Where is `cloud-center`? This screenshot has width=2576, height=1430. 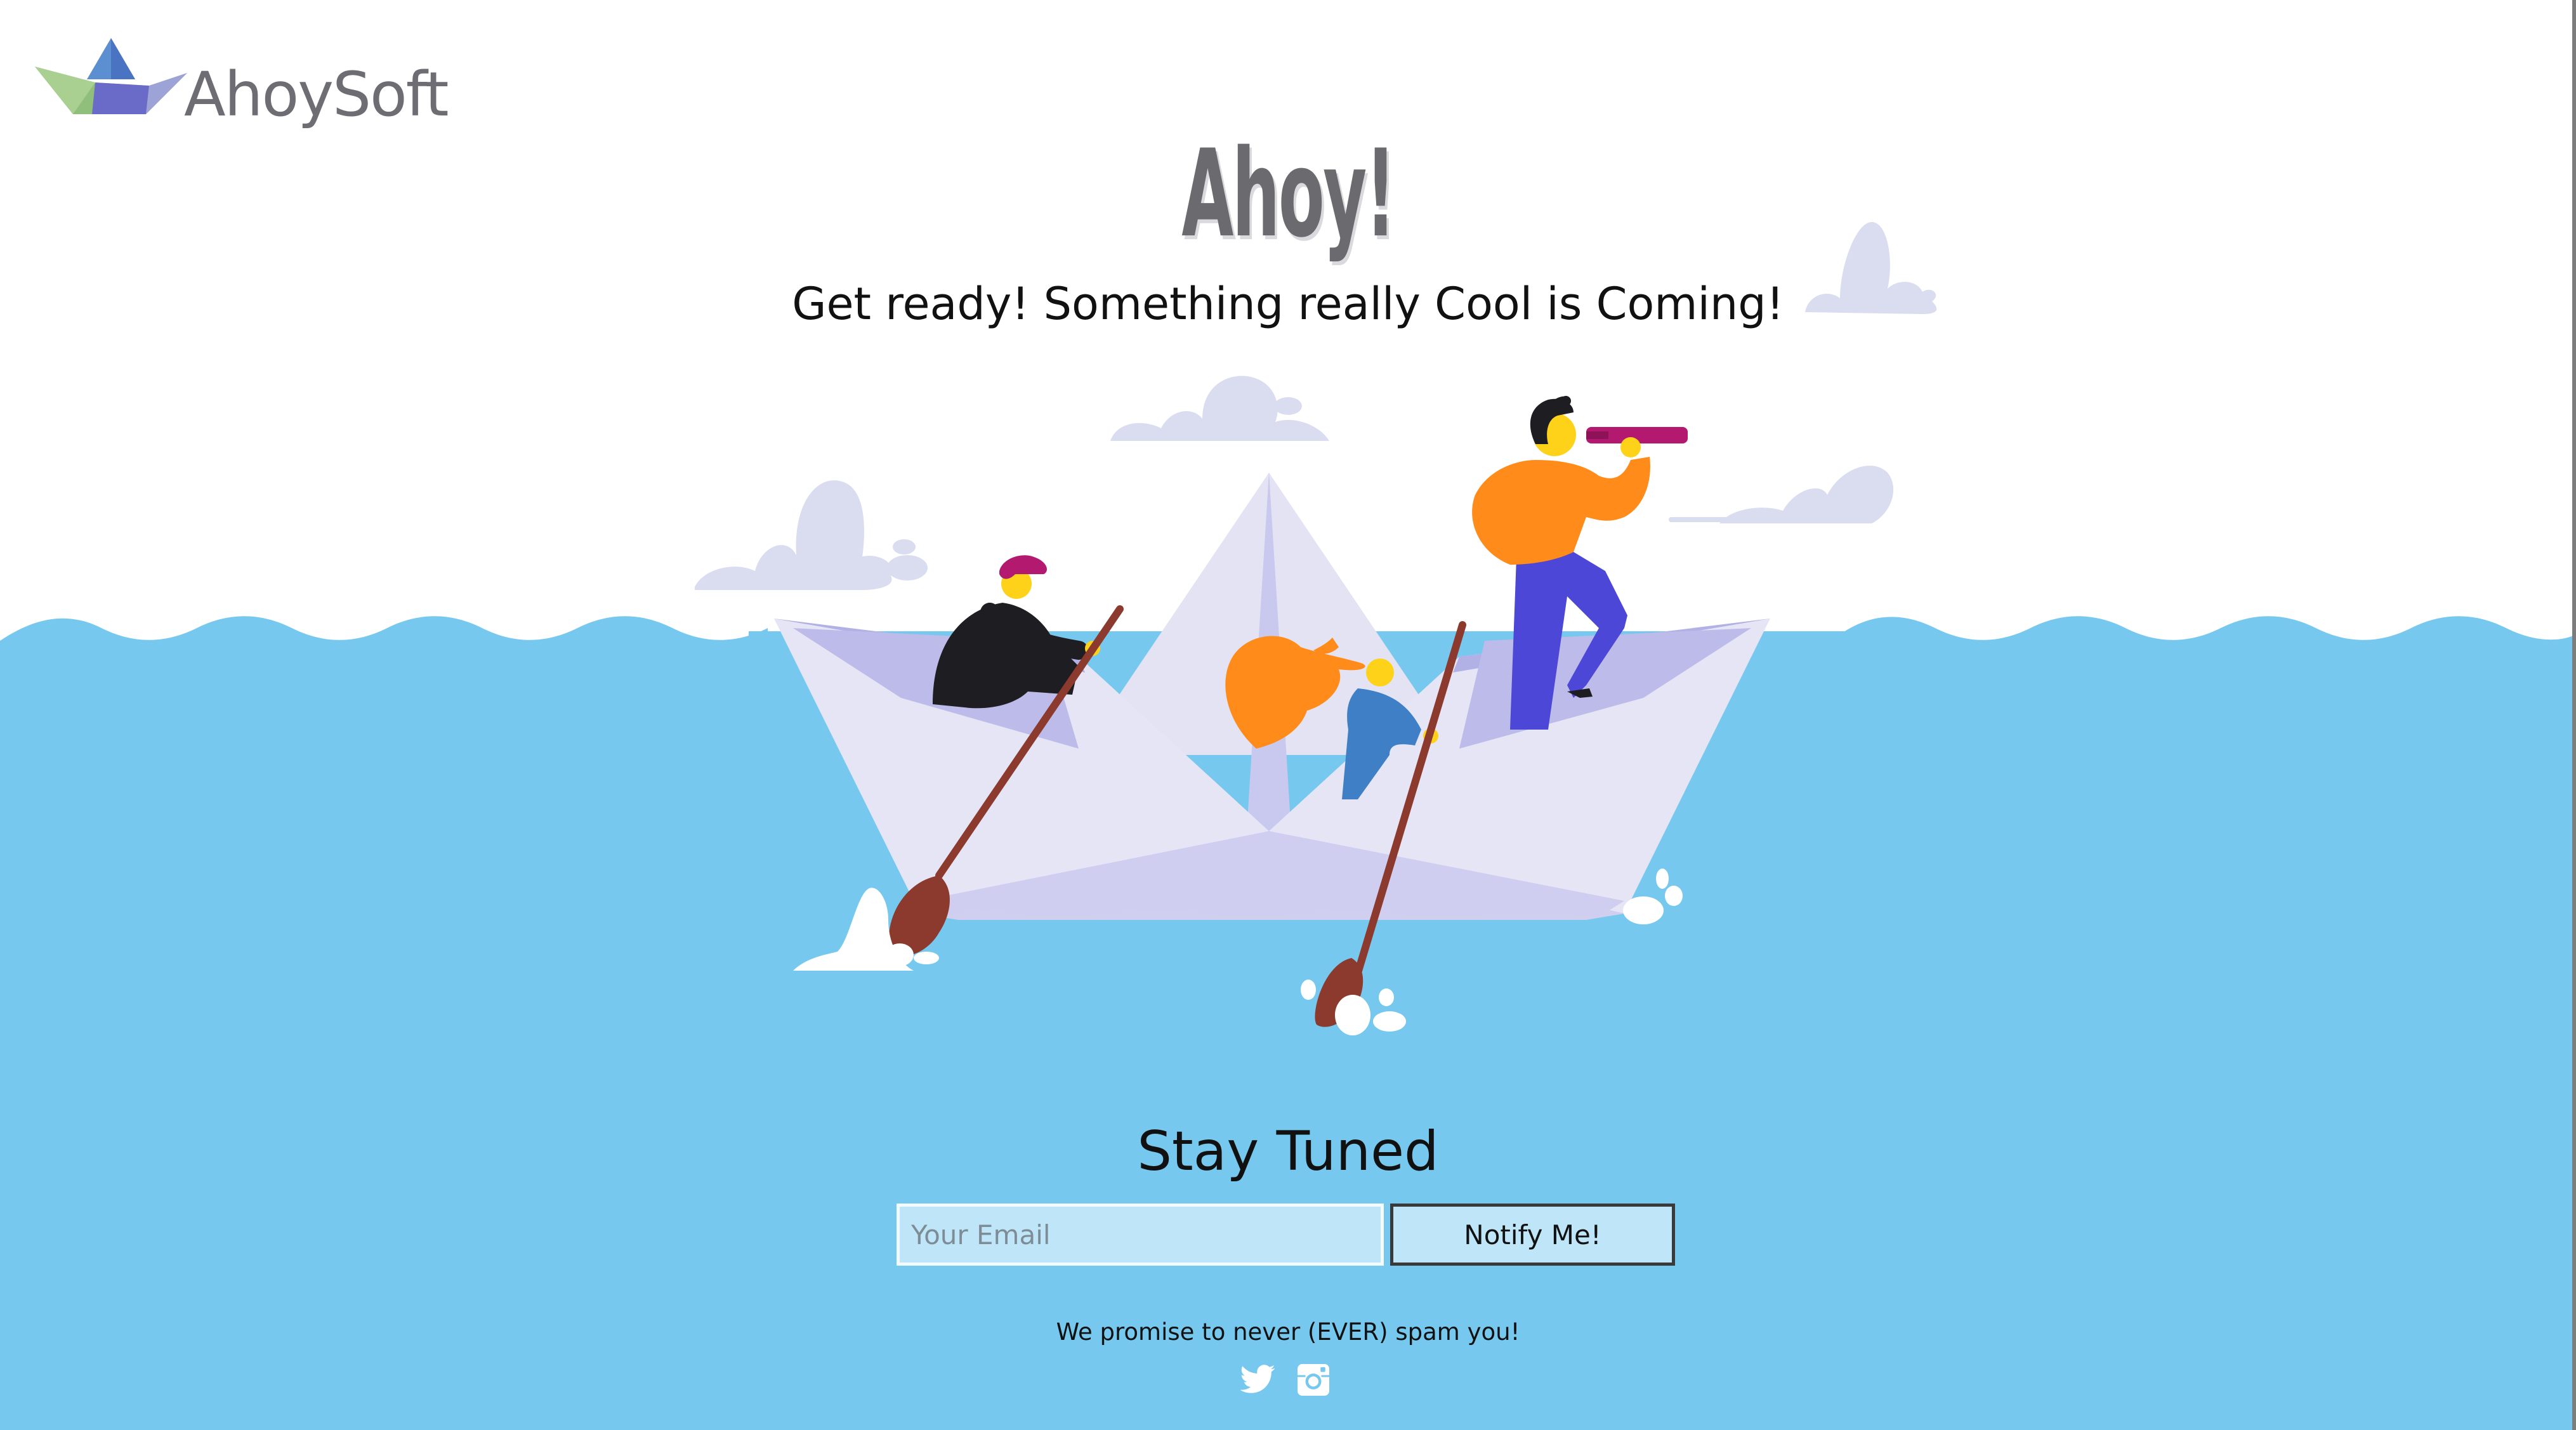
cloud-center is located at coordinates (1219, 409).